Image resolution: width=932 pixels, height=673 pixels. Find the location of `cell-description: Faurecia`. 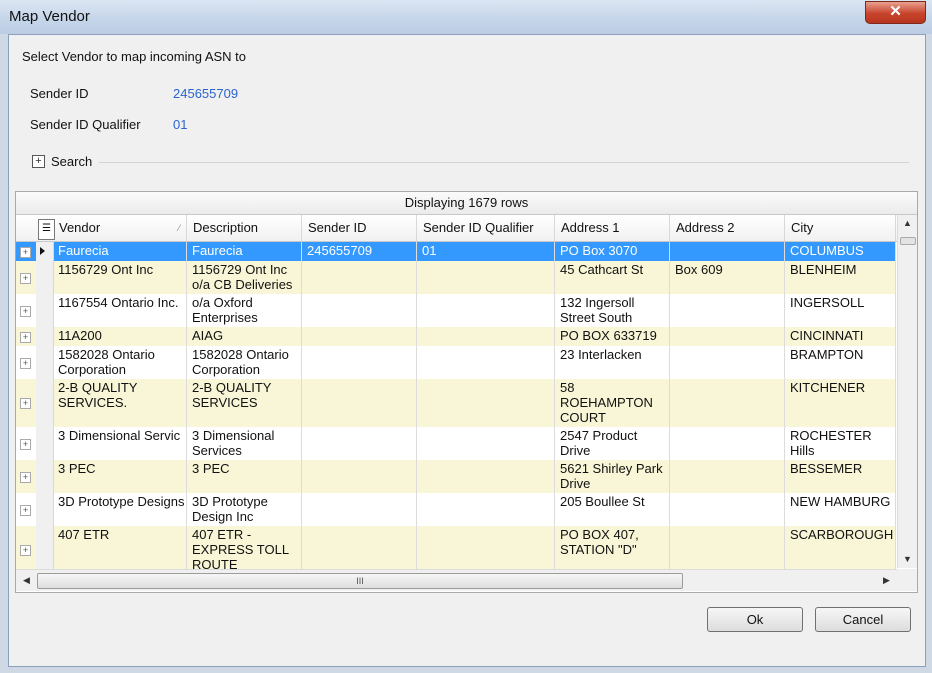

cell-description: Faurecia is located at coordinates (244, 251).